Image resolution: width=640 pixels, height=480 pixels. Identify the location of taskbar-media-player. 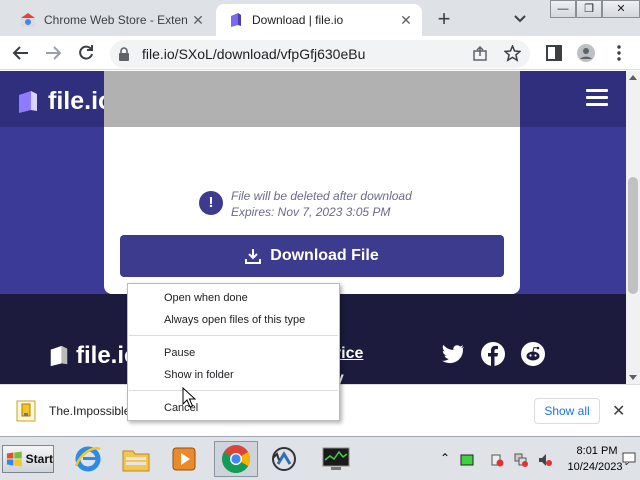
(184, 459).